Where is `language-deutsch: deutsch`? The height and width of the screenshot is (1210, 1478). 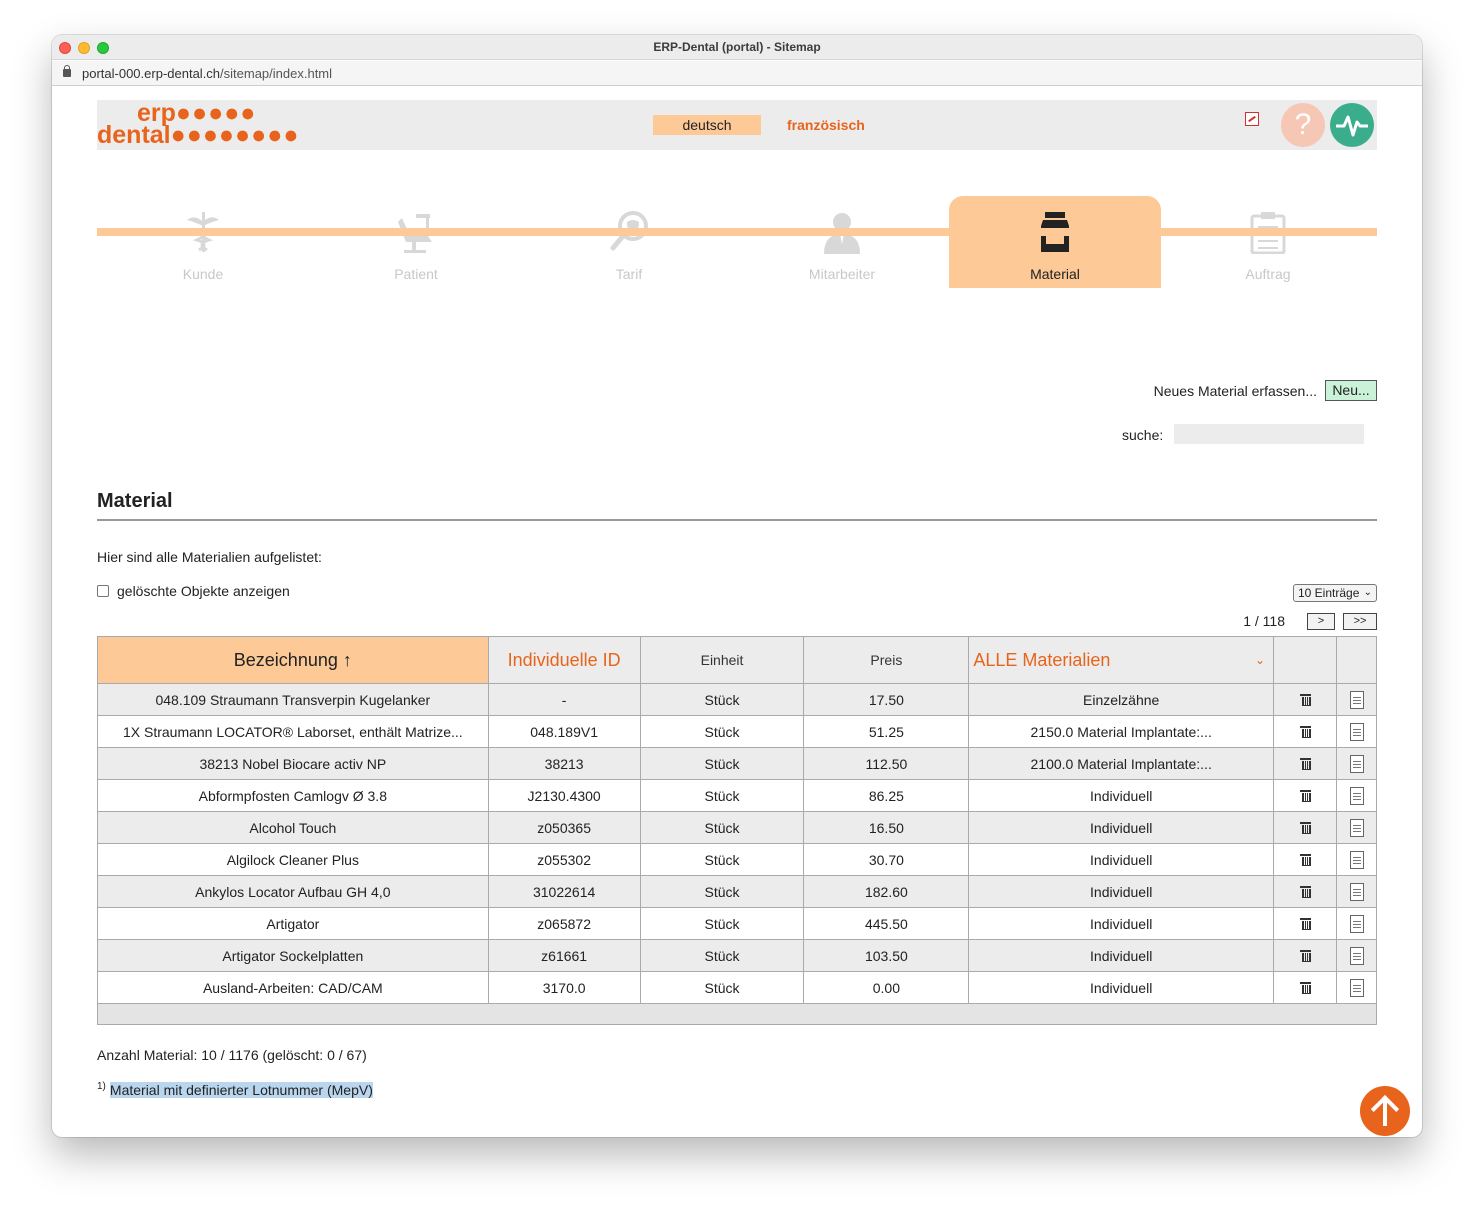 language-deutsch: deutsch is located at coordinates (707, 125).